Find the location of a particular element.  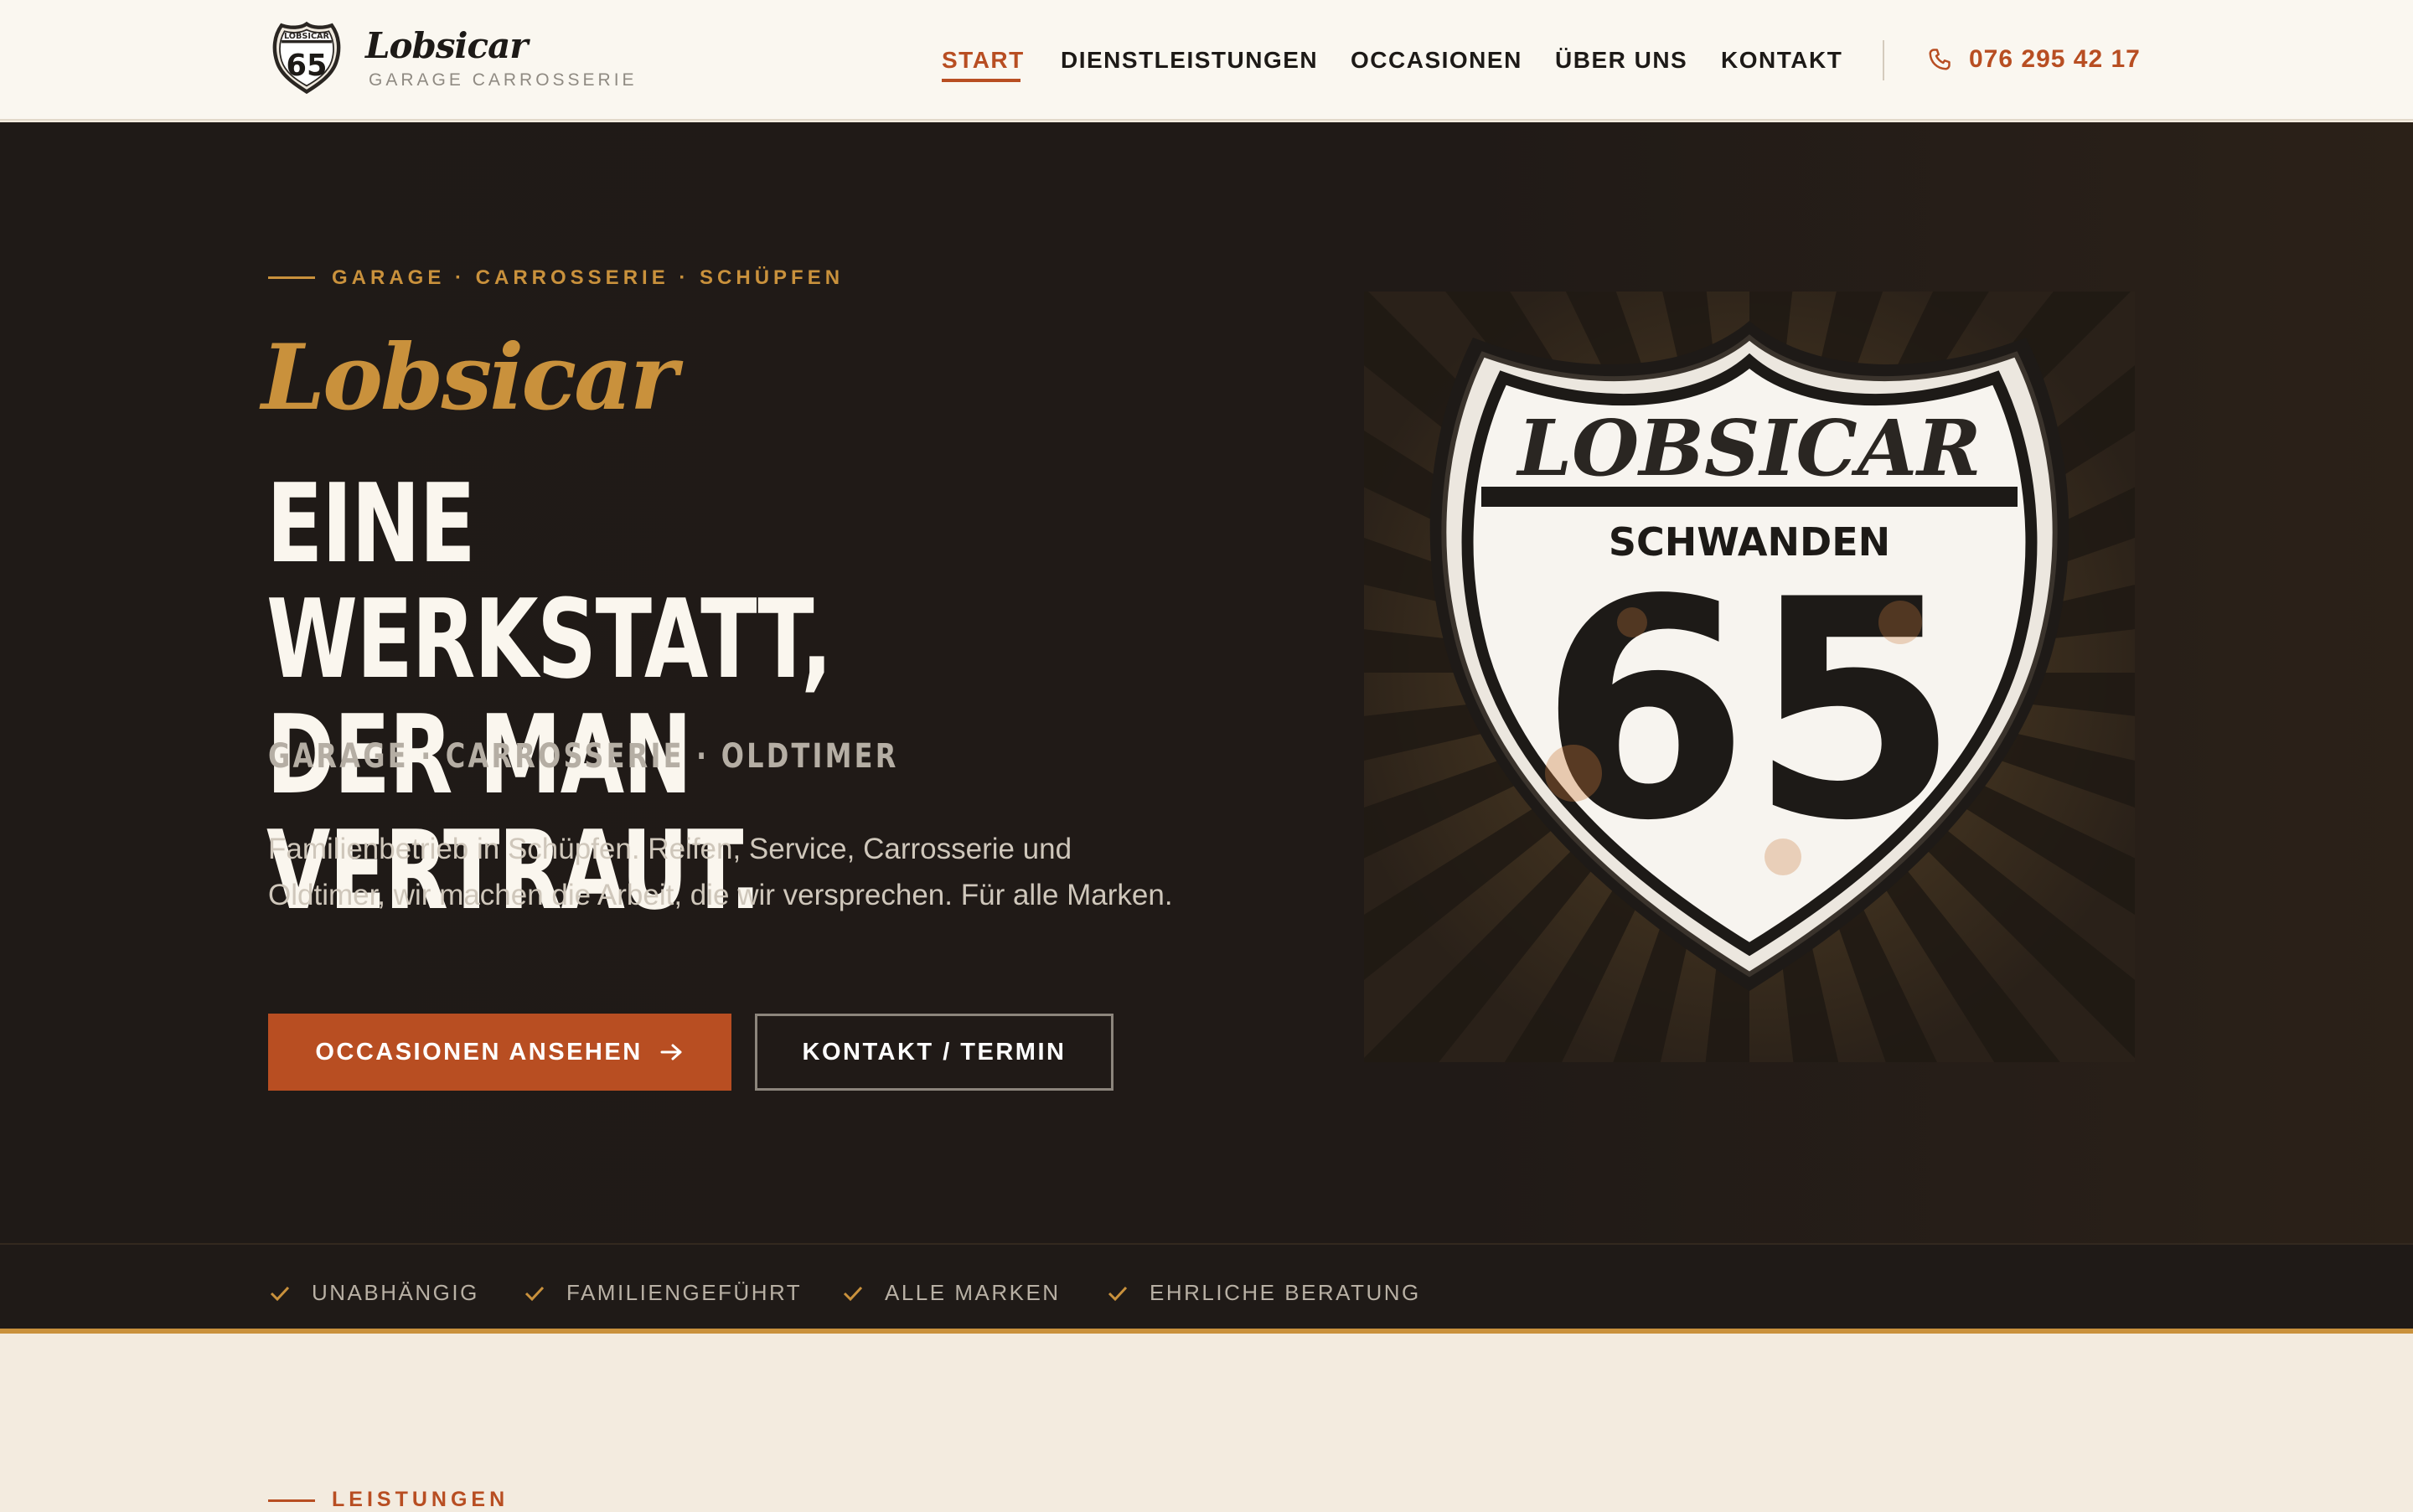

nav-divider is located at coordinates (1883, 60).